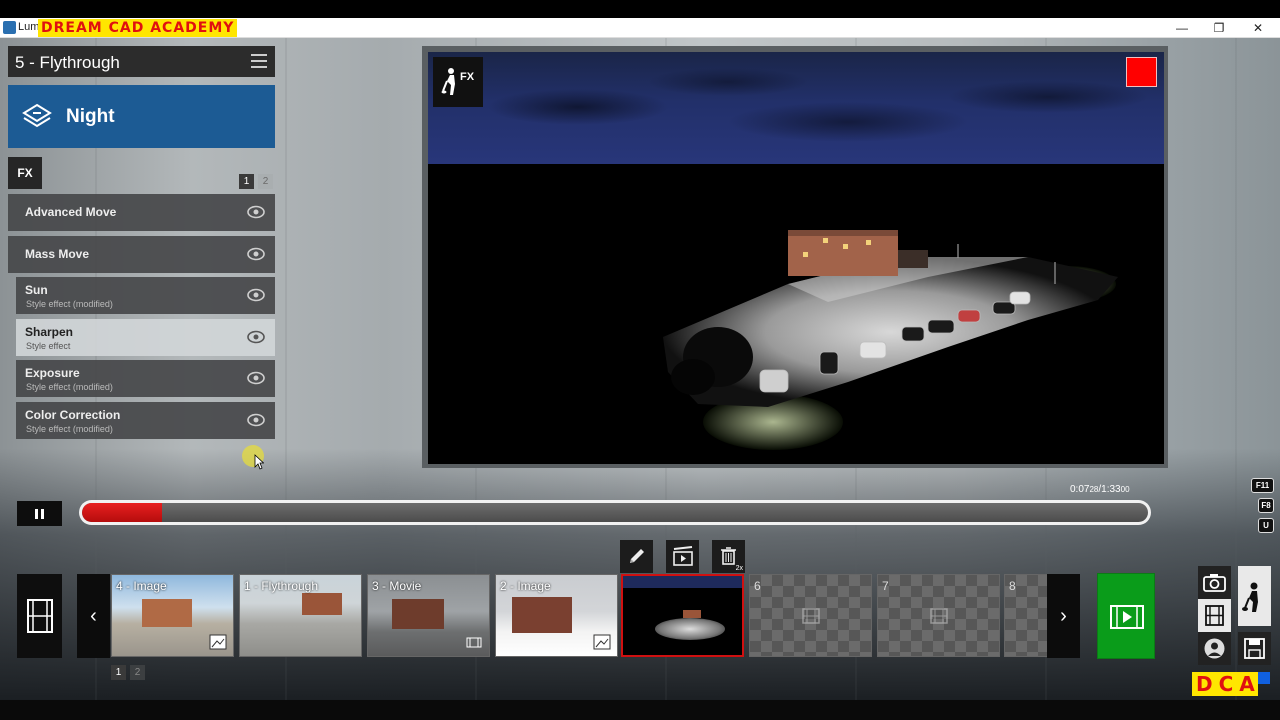 The width and height of the screenshot is (1280, 720). I want to click on filmstrip-slot-7-empty: 7, so click(938, 615).